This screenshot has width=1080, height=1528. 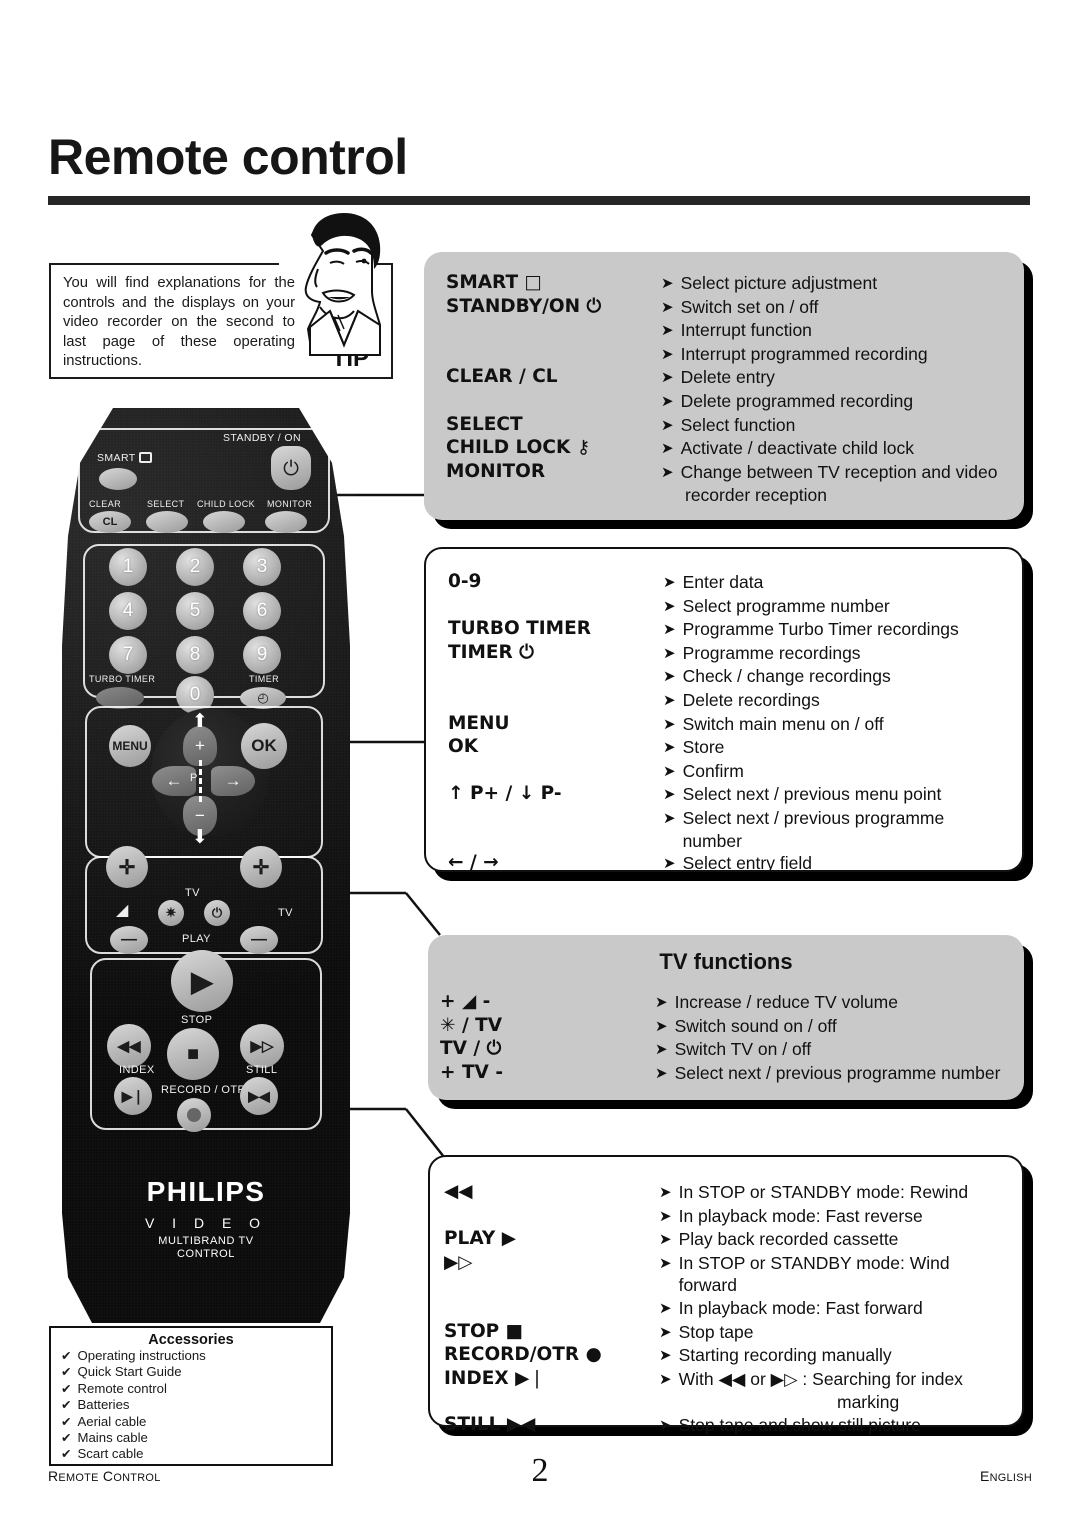 What do you see at coordinates (262, 567) in the screenshot?
I see `digit-button-3: 3` at bounding box center [262, 567].